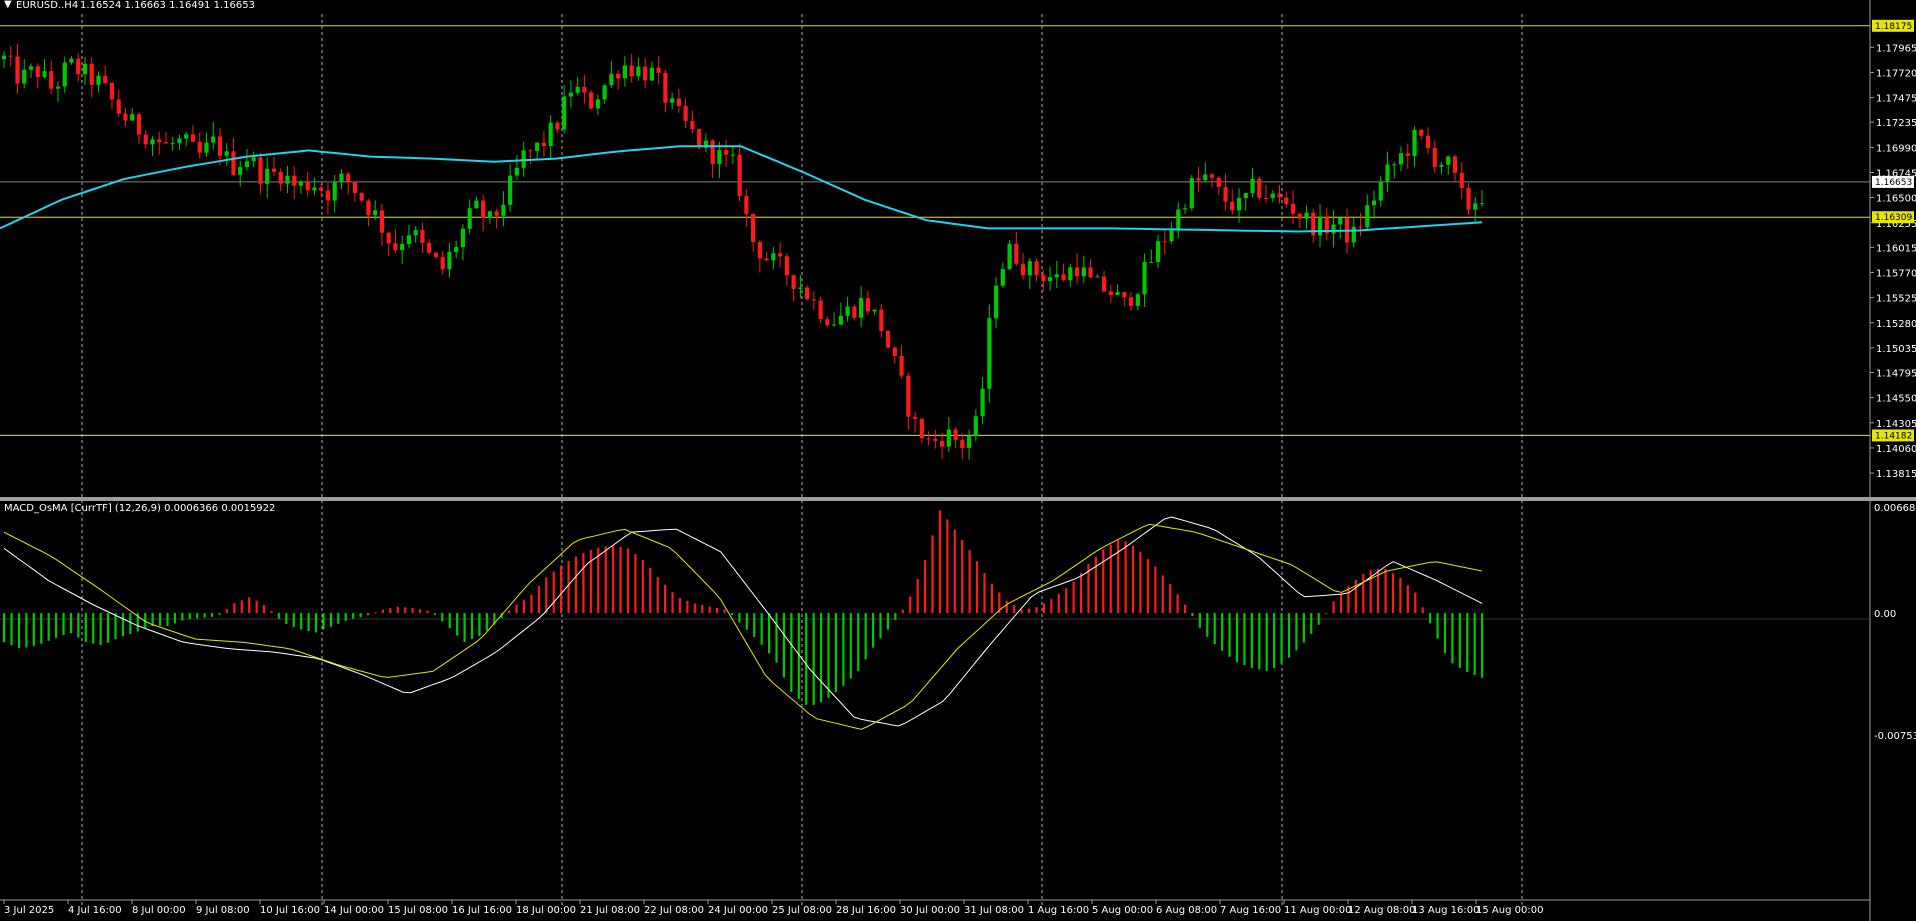 The image size is (1916, 921). Describe the element at coordinates (1896, 48) in the screenshot. I see `price-tick-label: 1.17965` at that location.